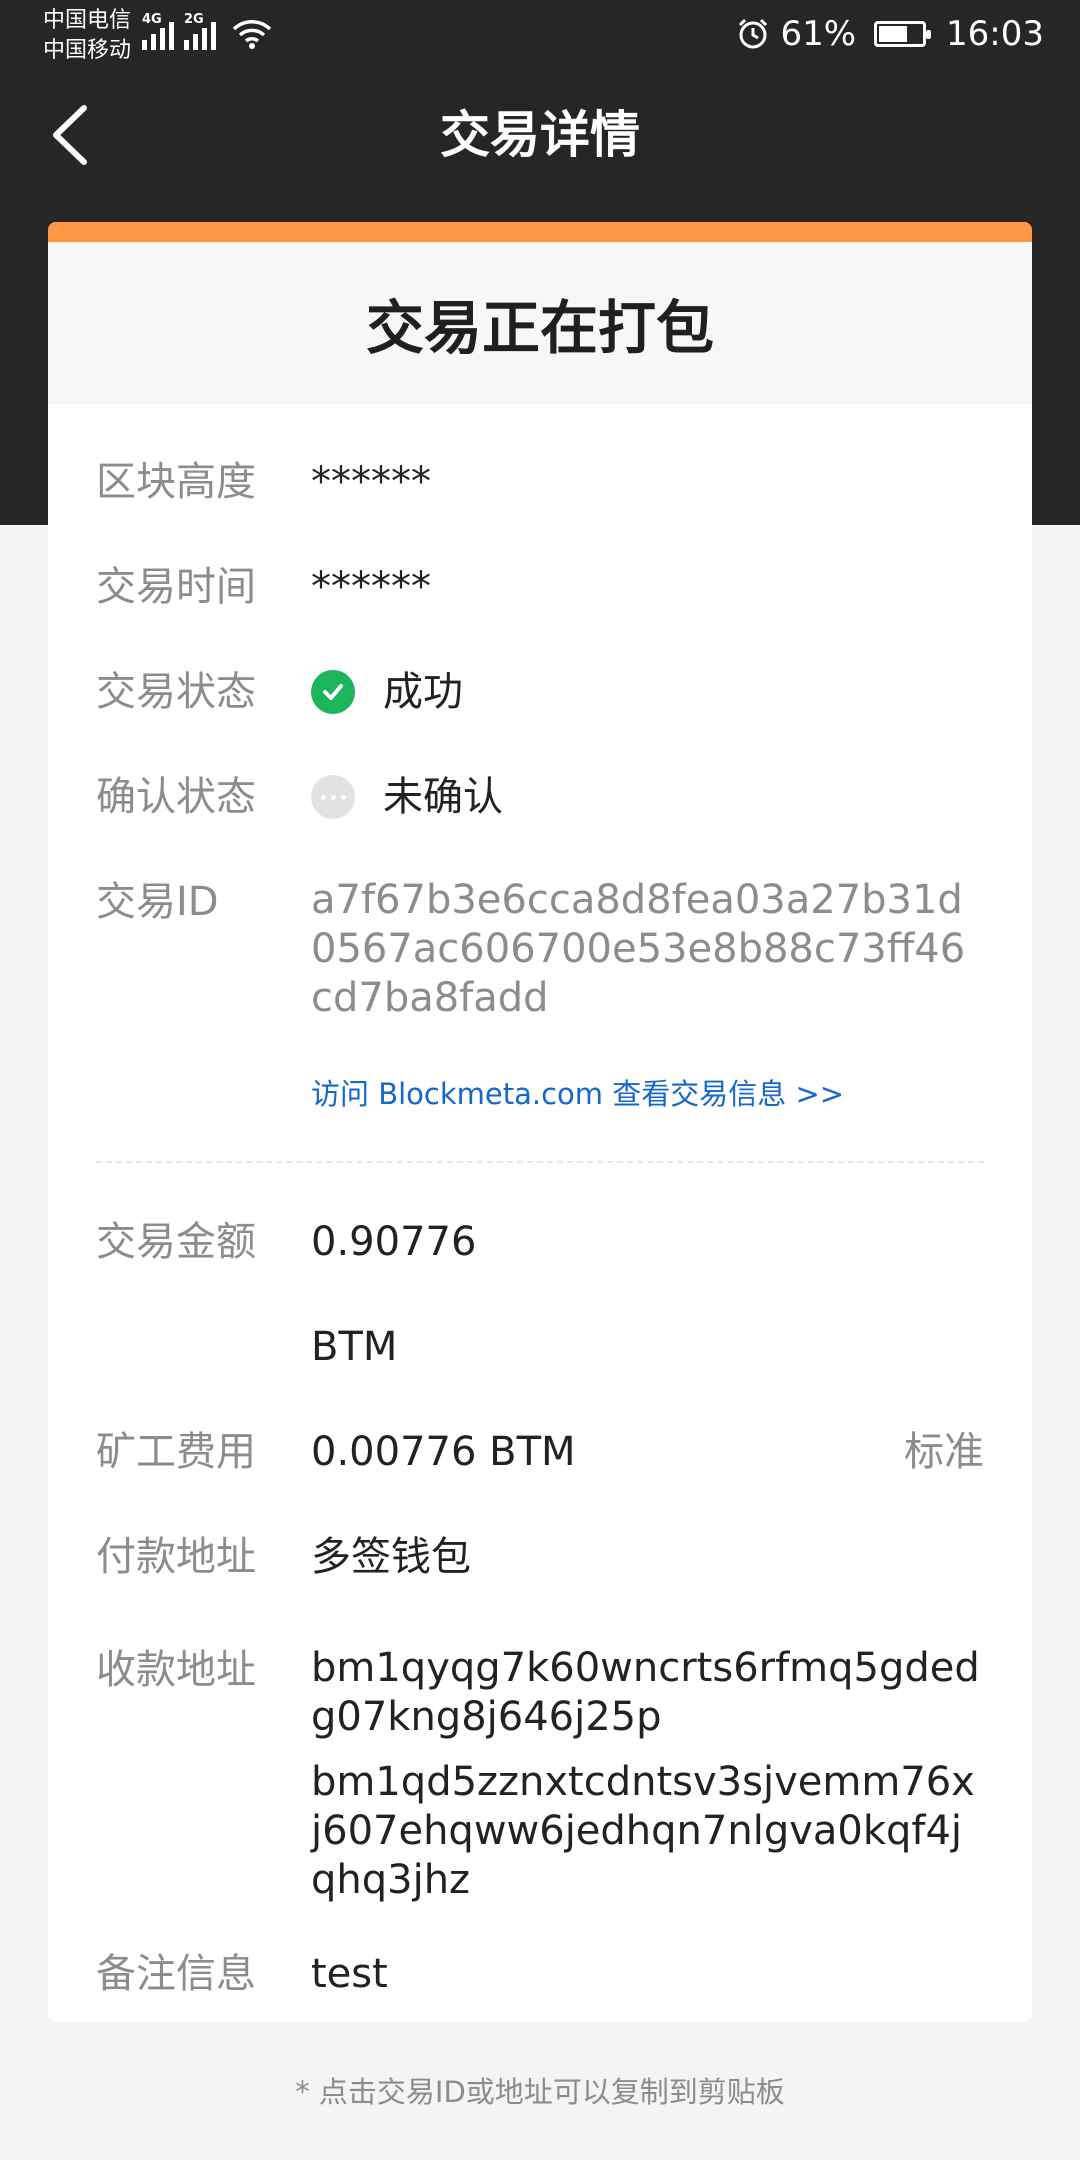  Describe the element at coordinates (647, 1557) in the screenshot. I see `from-value: 多签钱包` at that location.